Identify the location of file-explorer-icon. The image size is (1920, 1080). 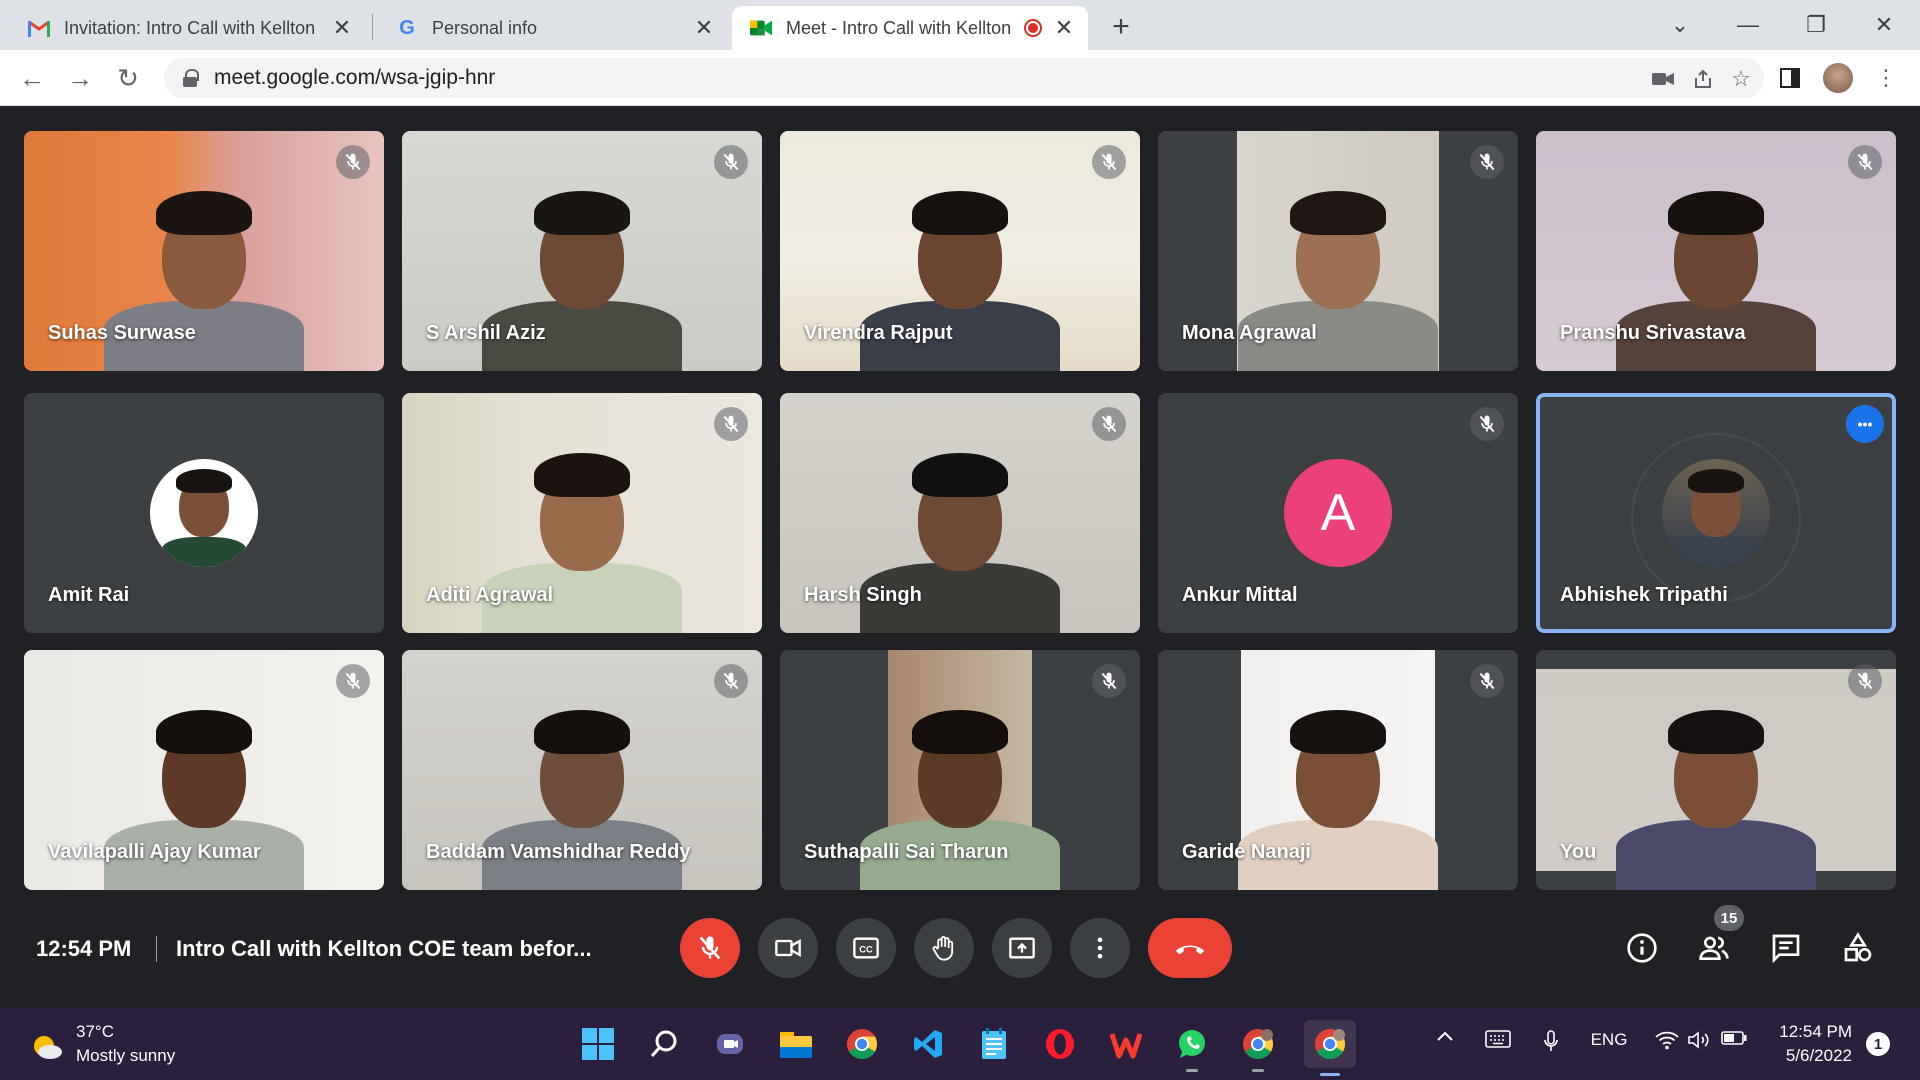
(796, 1044).